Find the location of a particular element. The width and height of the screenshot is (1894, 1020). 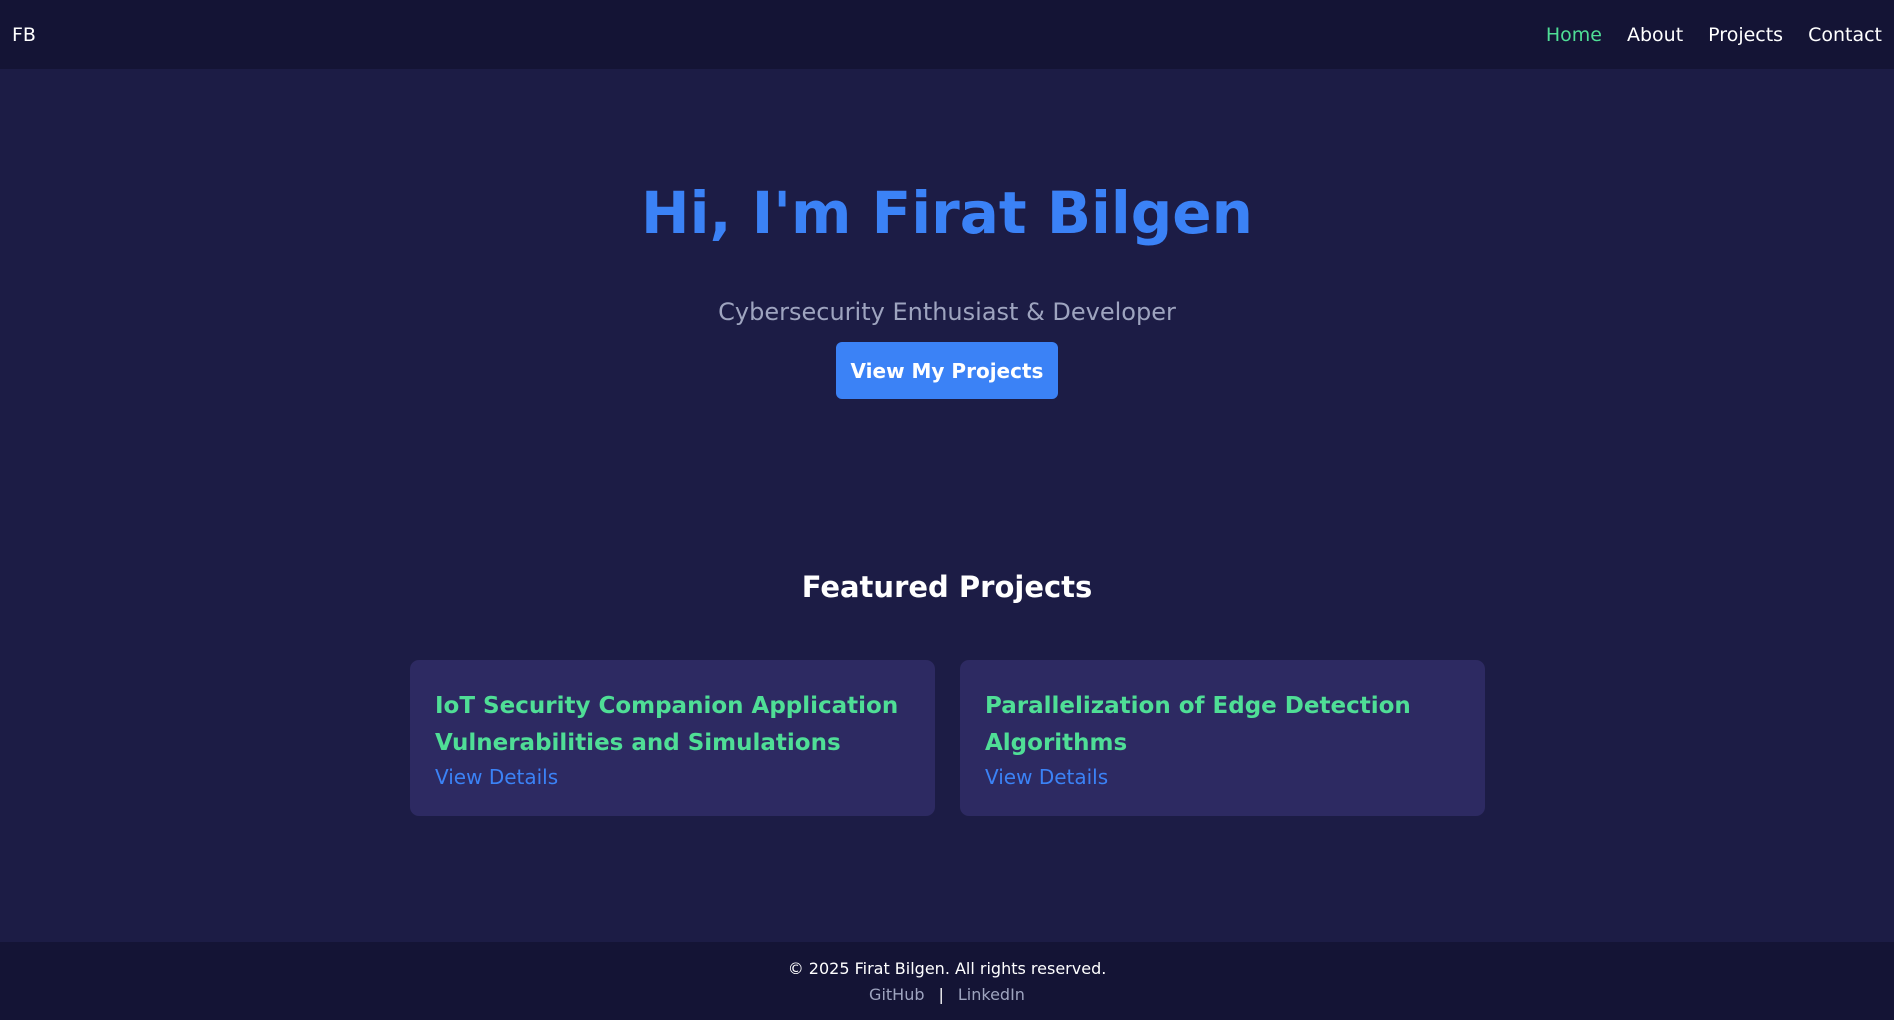

navbar: FB Home About Projects Contact is located at coordinates (947, 34).